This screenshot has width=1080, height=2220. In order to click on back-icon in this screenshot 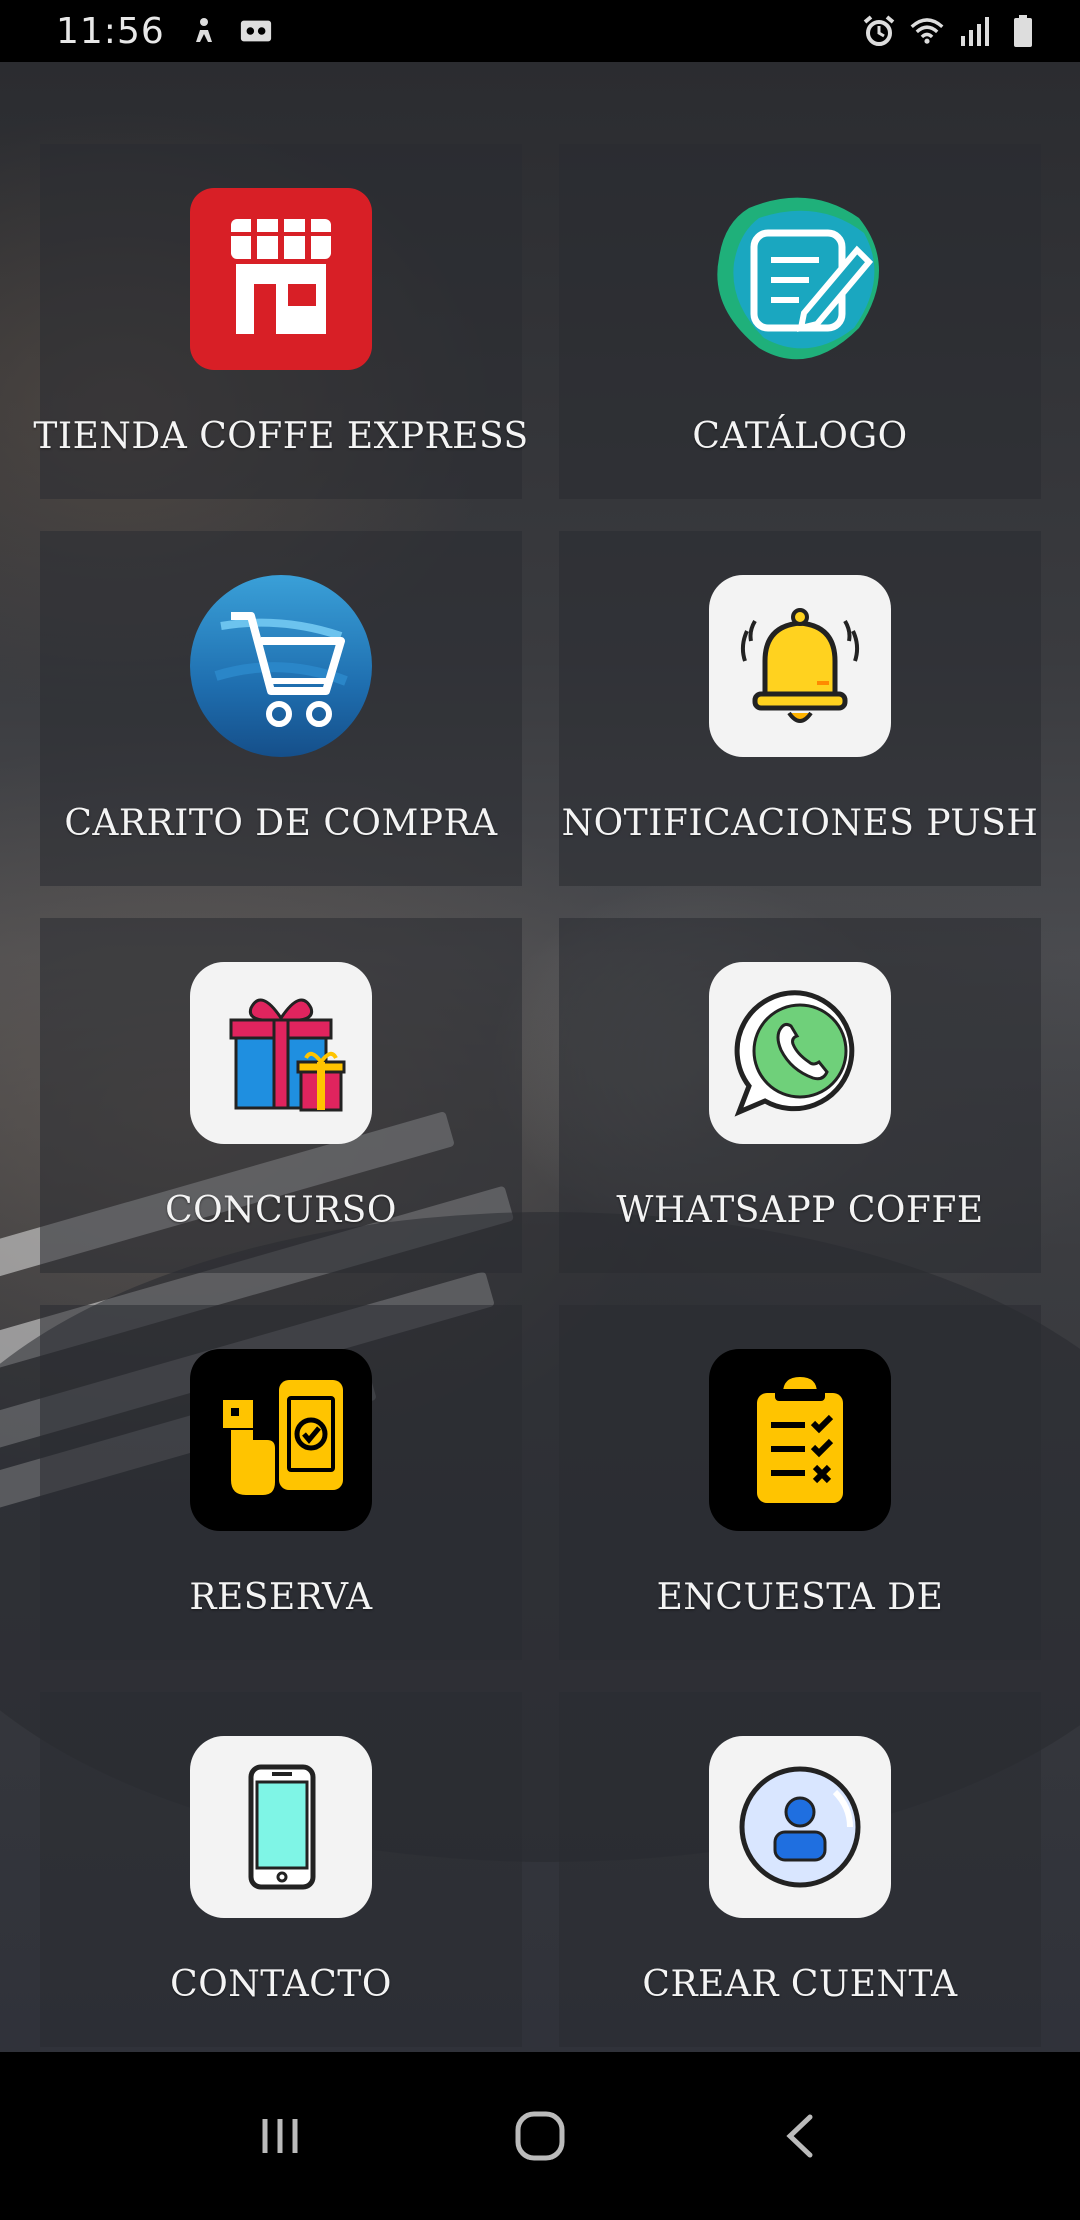, I will do `click(800, 2136)`.